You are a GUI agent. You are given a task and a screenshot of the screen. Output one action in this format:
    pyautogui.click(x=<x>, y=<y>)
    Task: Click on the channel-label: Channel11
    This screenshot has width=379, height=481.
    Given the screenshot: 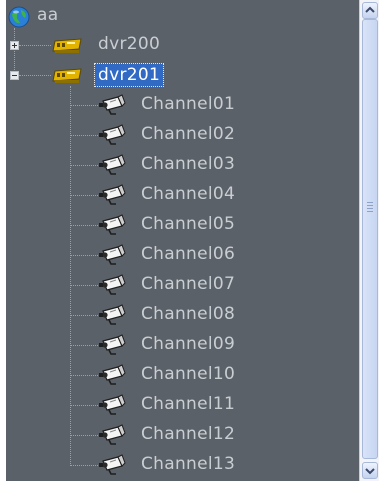 What is the action you would take?
    pyautogui.click(x=188, y=404)
    